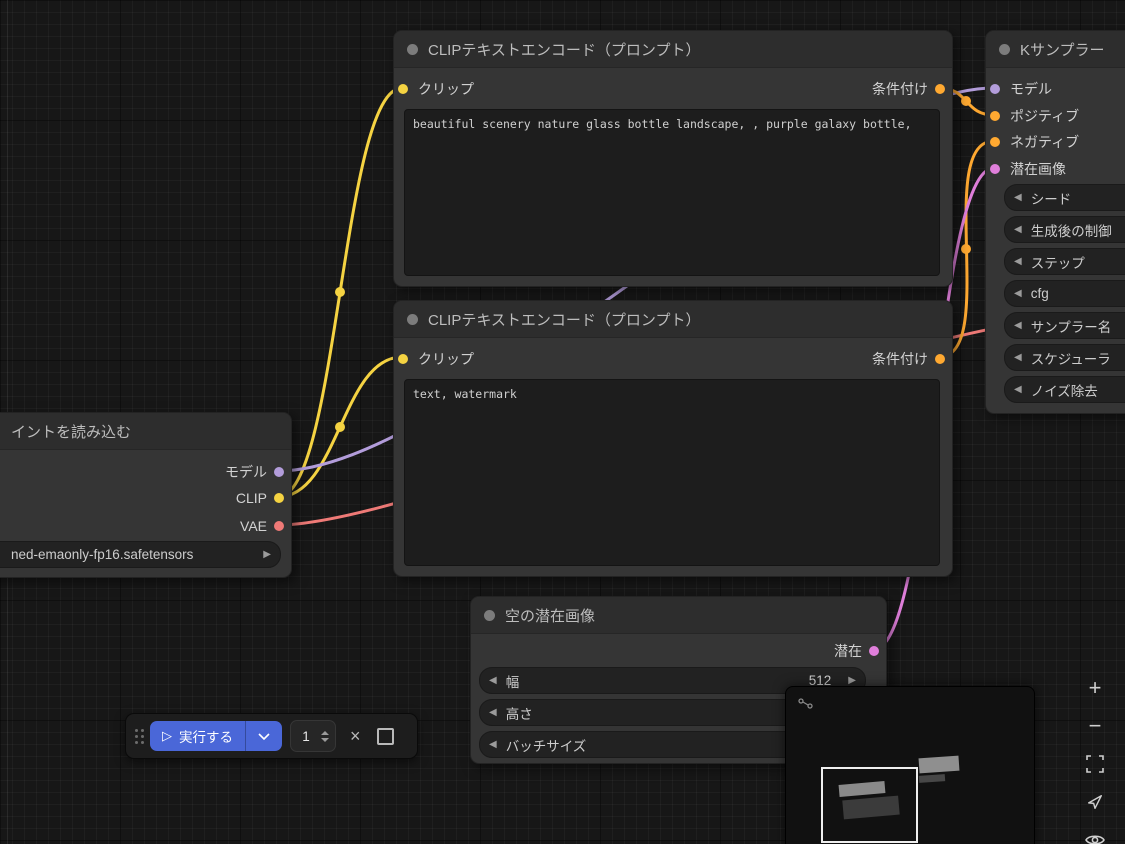 This screenshot has height=844, width=1125. Describe the element at coordinates (279, 498) in the screenshot. I see `clip-output-port` at that location.